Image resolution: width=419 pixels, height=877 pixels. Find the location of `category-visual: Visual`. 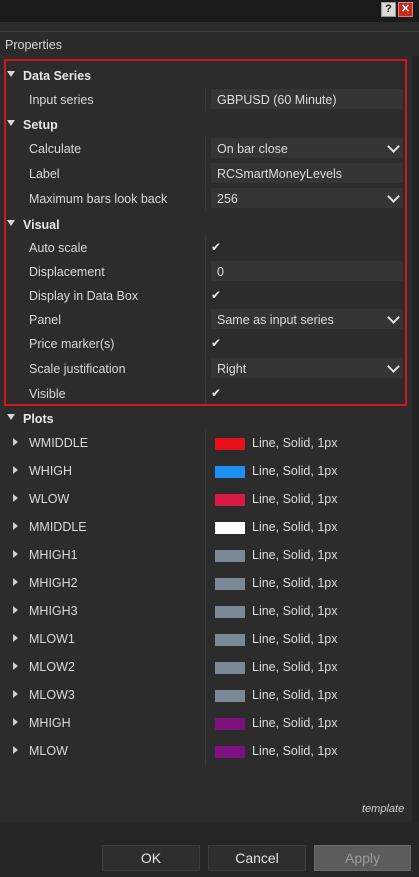

category-visual: Visual is located at coordinates (206, 224).